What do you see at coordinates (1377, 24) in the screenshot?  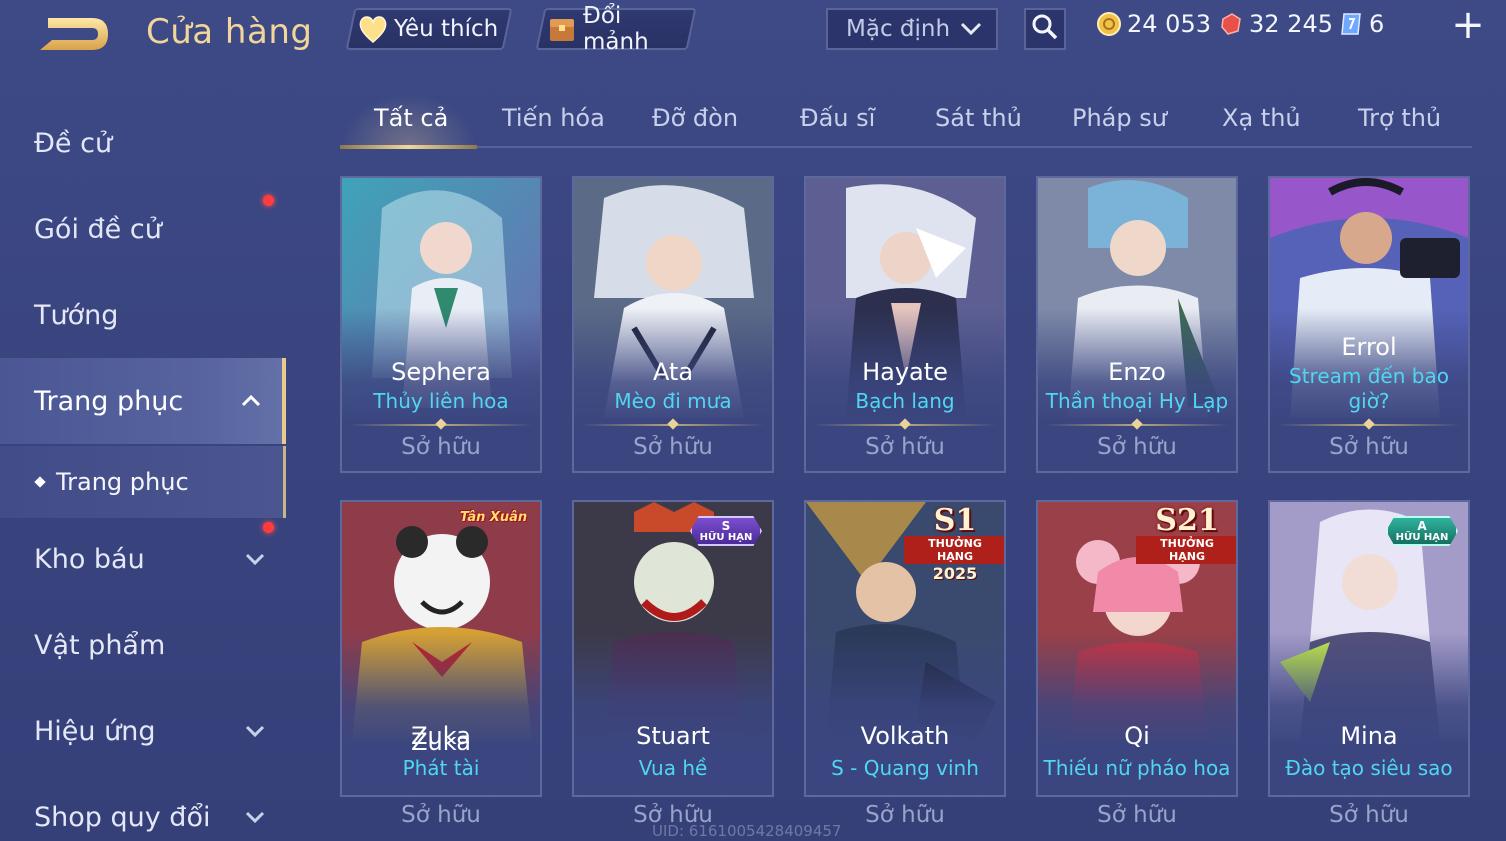 I see `crystal-value: 6` at bounding box center [1377, 24].